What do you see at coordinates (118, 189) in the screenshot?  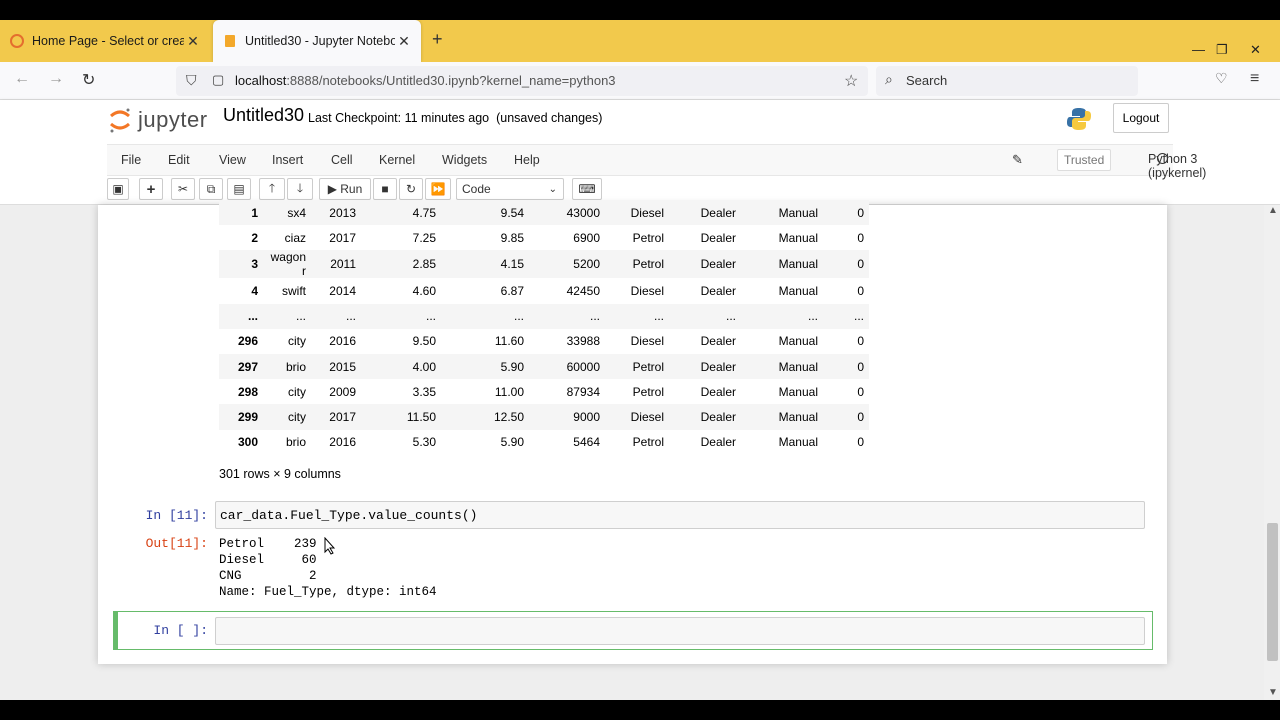 I see `save-icon: ▣` at bounding box center [118, 189].